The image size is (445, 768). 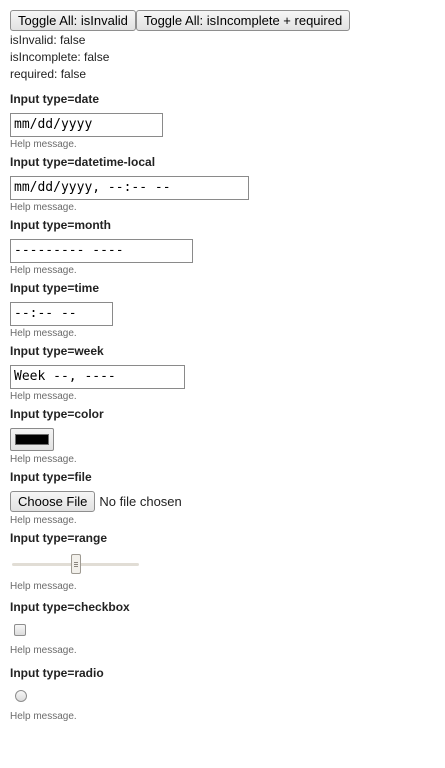 I want to click on month-field-label: Input type=month, so click(x=60, y=225).